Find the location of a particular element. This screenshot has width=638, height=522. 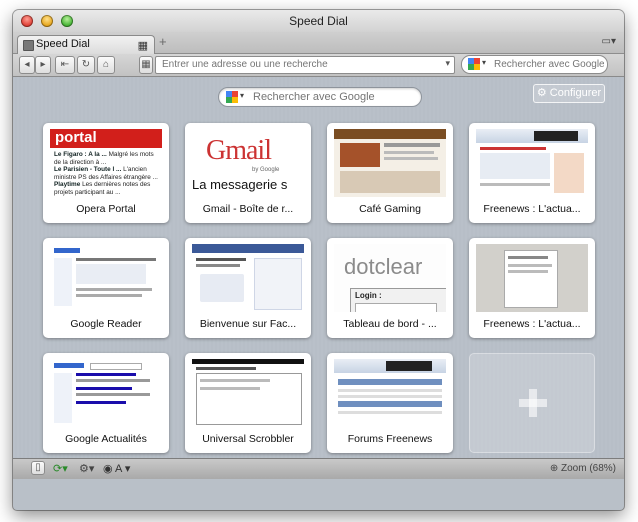

tile-thumbnail: Gmail by Google La messagerie s is located at coordinates (248, 163).